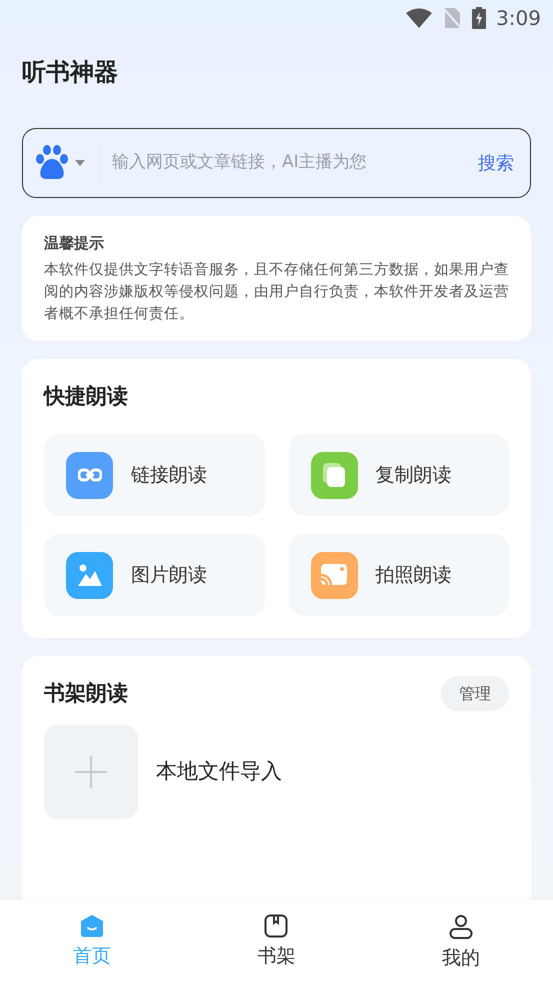 The width and height of the screenshot is (553, 983). I want to click on home-icon, so click(92, 926).